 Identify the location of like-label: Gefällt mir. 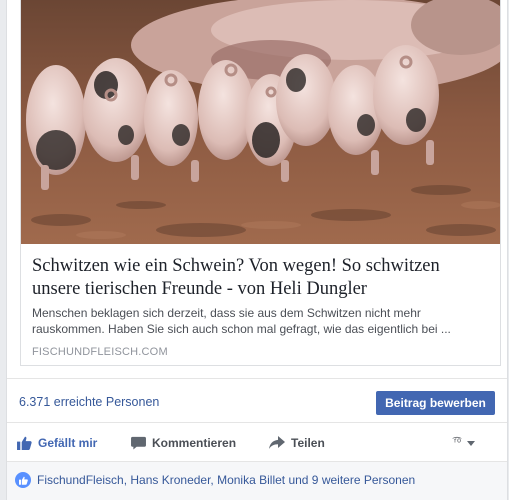
(68, 443).